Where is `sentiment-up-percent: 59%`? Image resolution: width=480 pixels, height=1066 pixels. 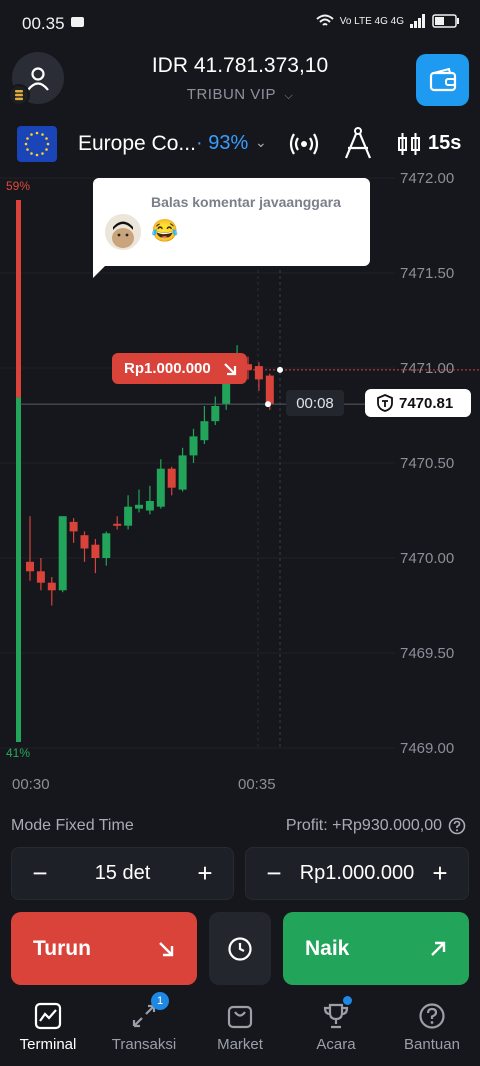 sentiment-up-percent: 59% is located at coordinates (18, 186).